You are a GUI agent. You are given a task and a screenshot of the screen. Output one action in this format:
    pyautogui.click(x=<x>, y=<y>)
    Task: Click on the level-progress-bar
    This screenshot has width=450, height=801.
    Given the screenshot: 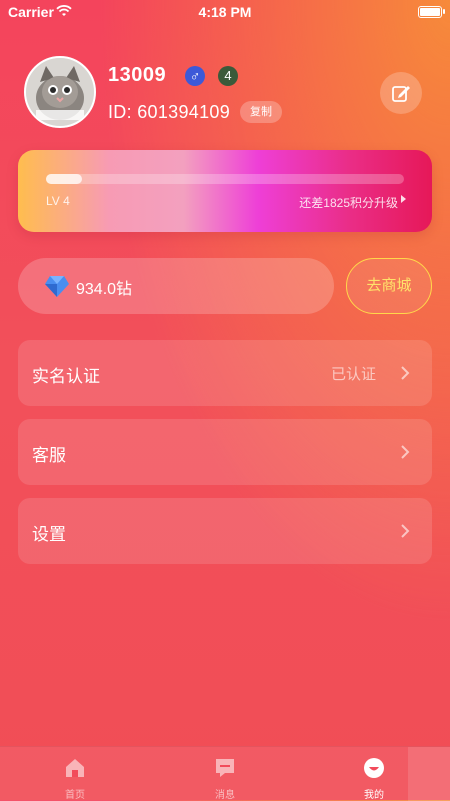 What is the action you would take?
    pyautogui.click(x=225, y=179)
    